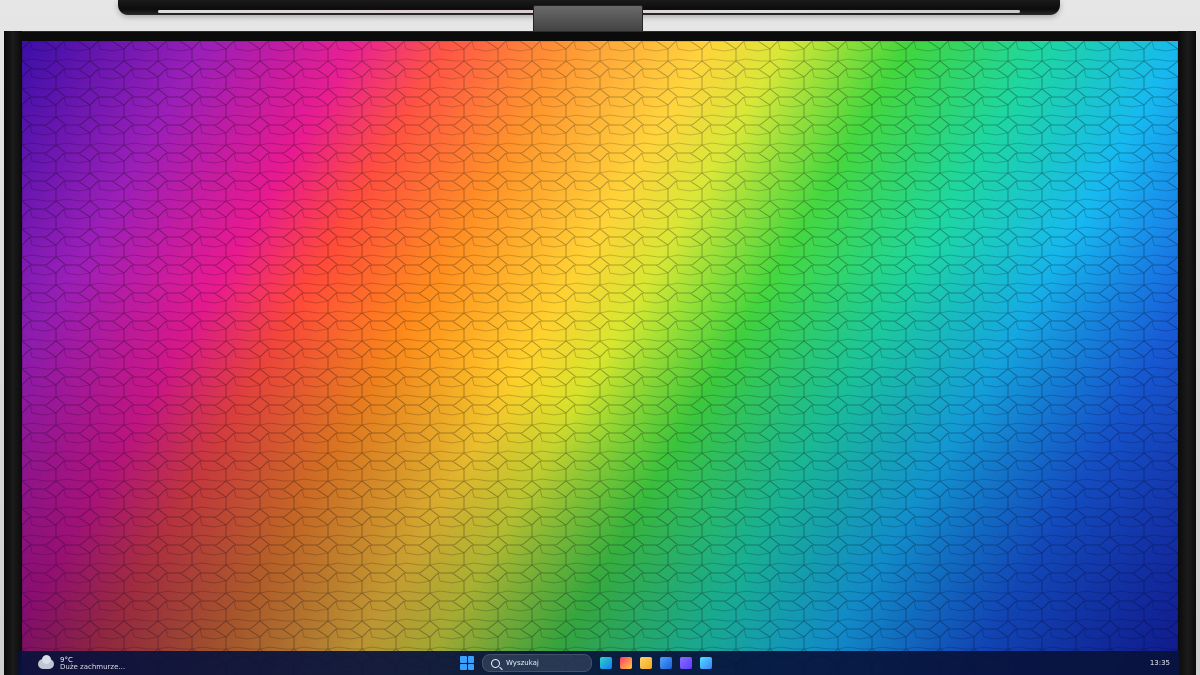  I want to click on taskbar-search: Wyszukaj, so click(537, 663).